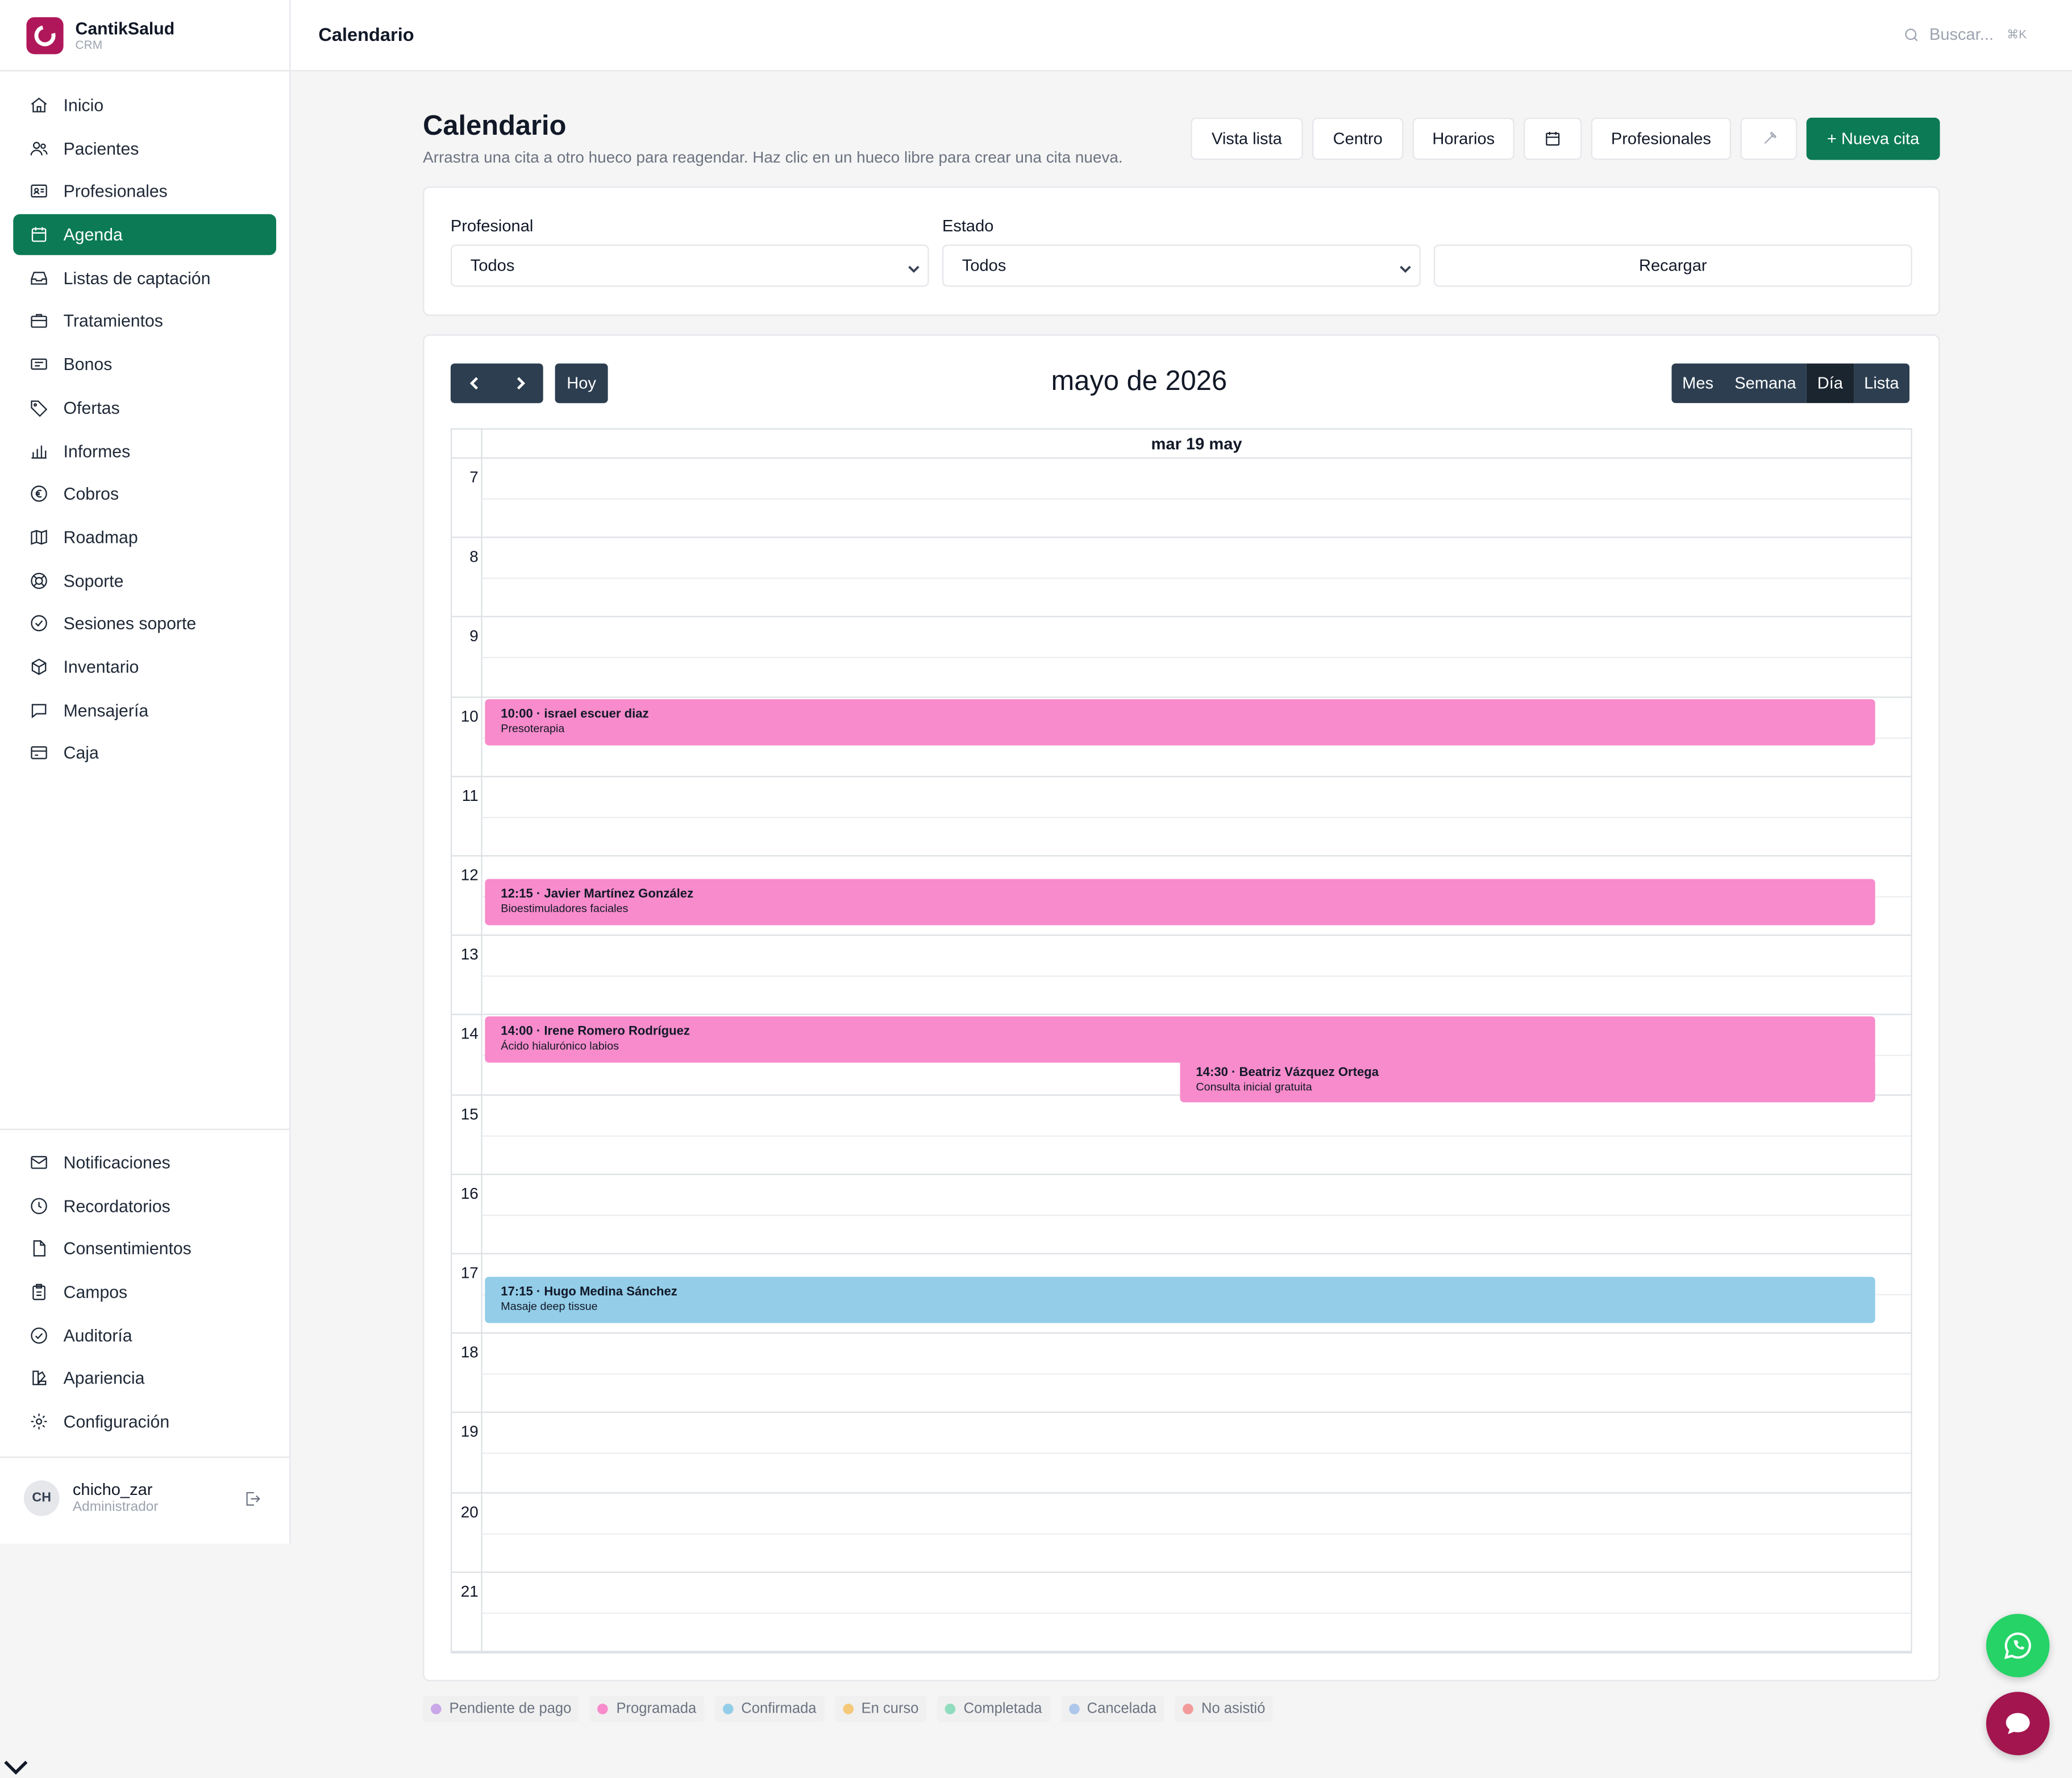 The height and width of the screenshot is (1778, 2072). I want to click on view-day-button: Día, so click(1830, 384).